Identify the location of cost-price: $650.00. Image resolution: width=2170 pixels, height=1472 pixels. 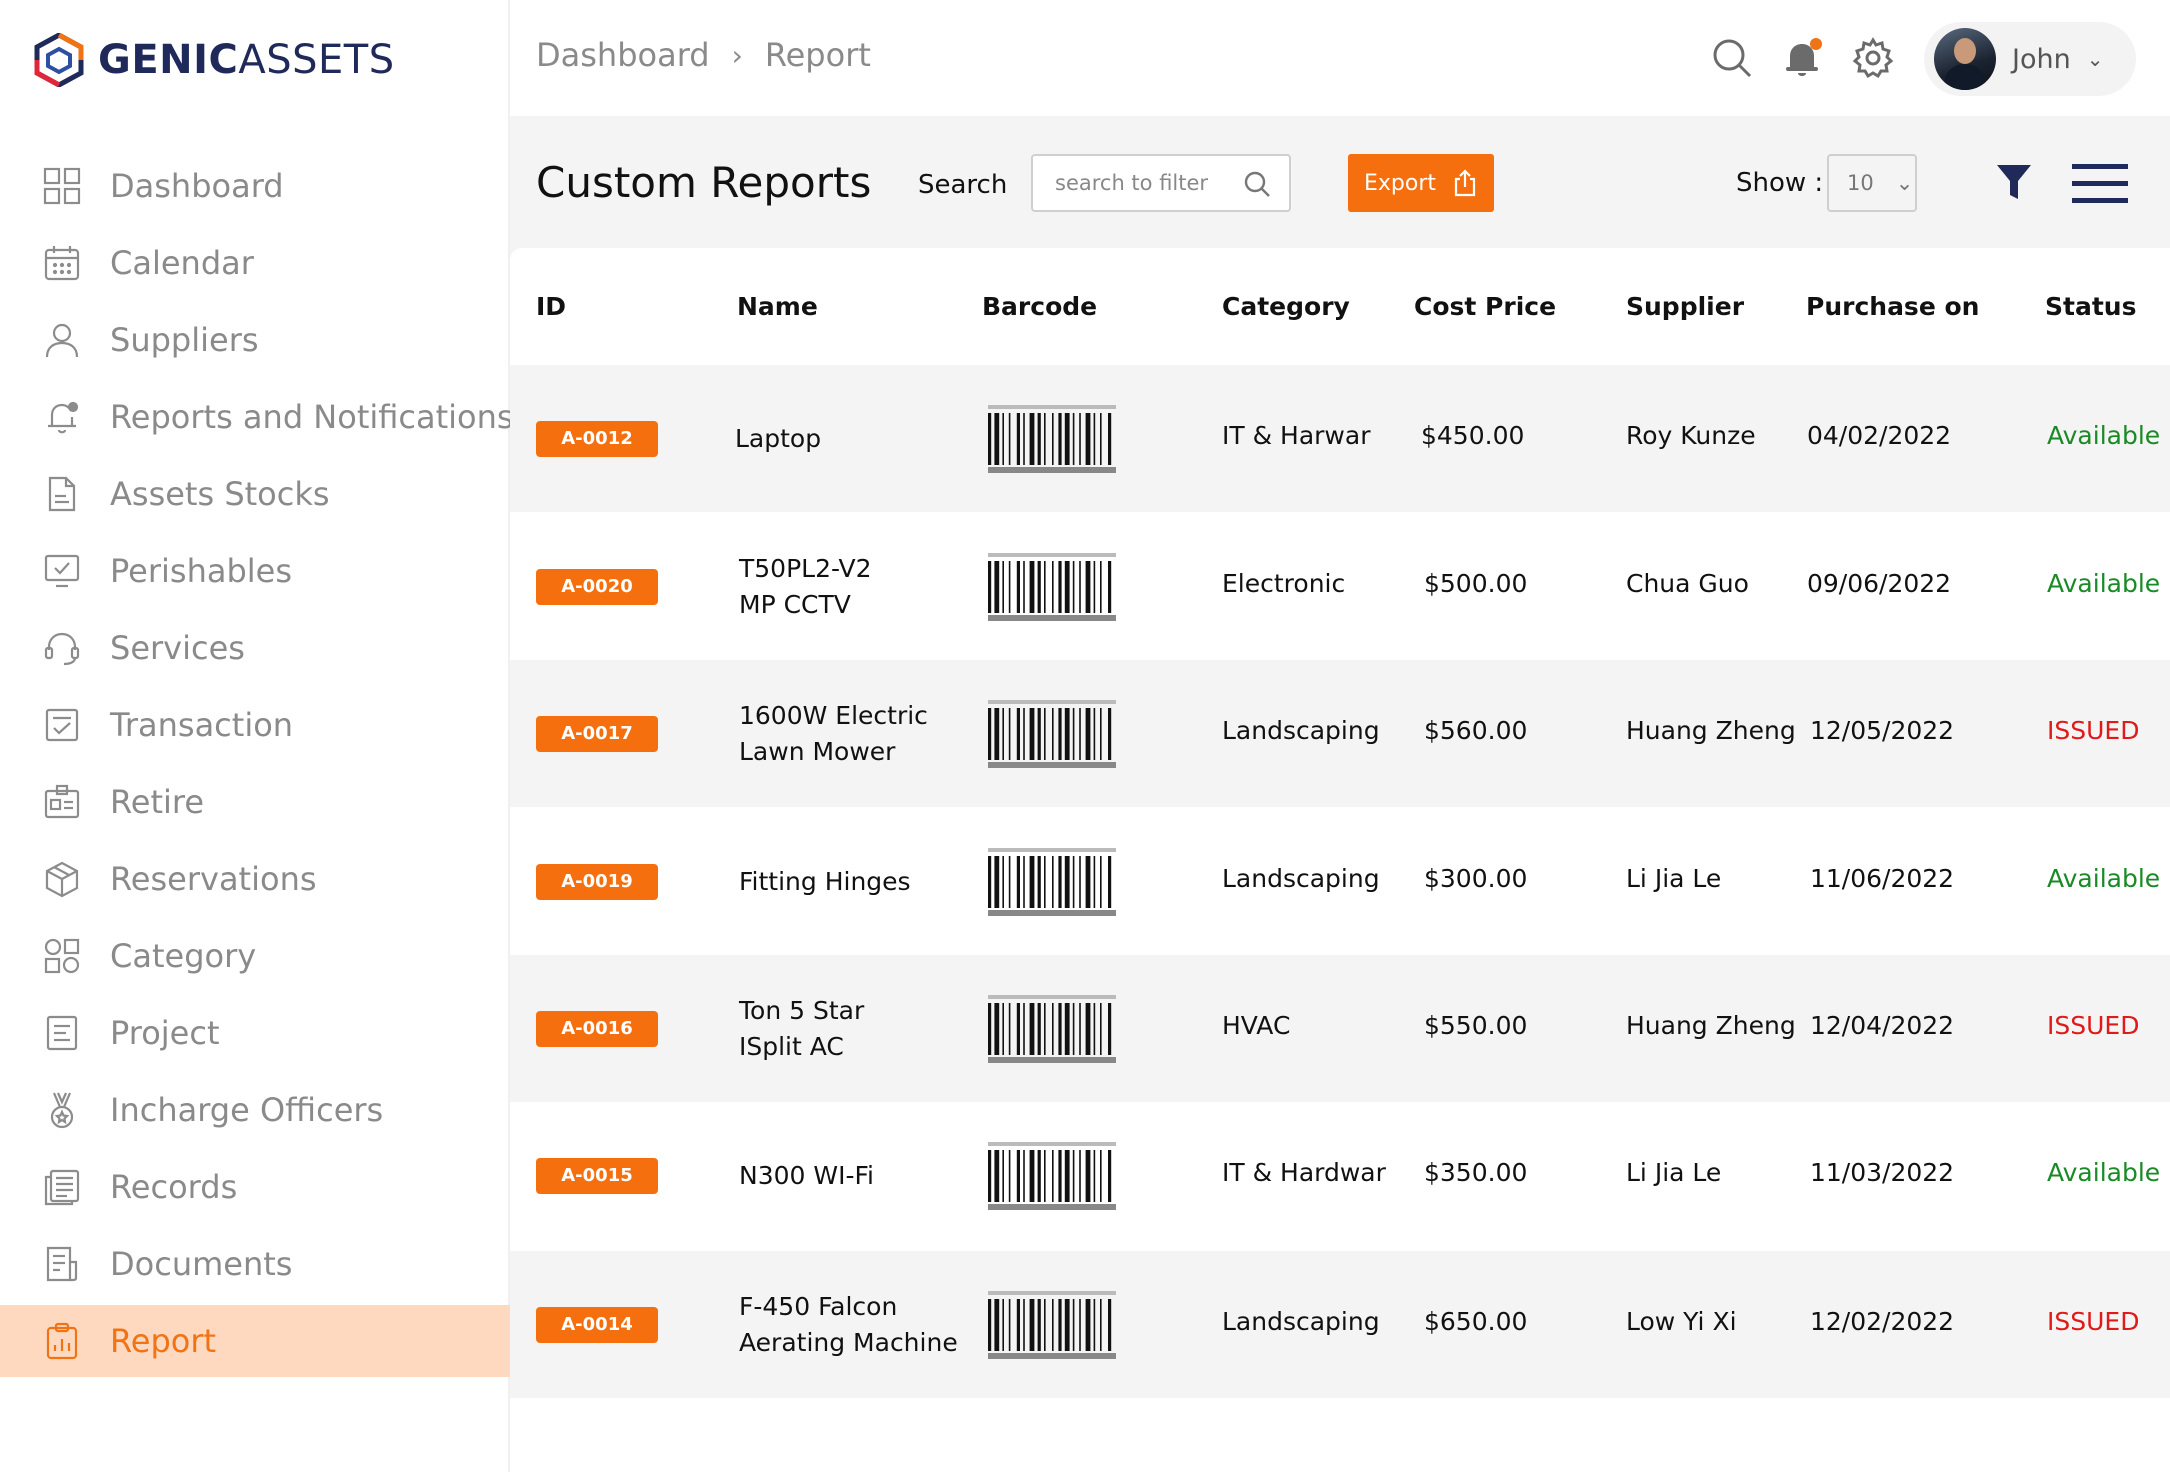
(1476, 1321).